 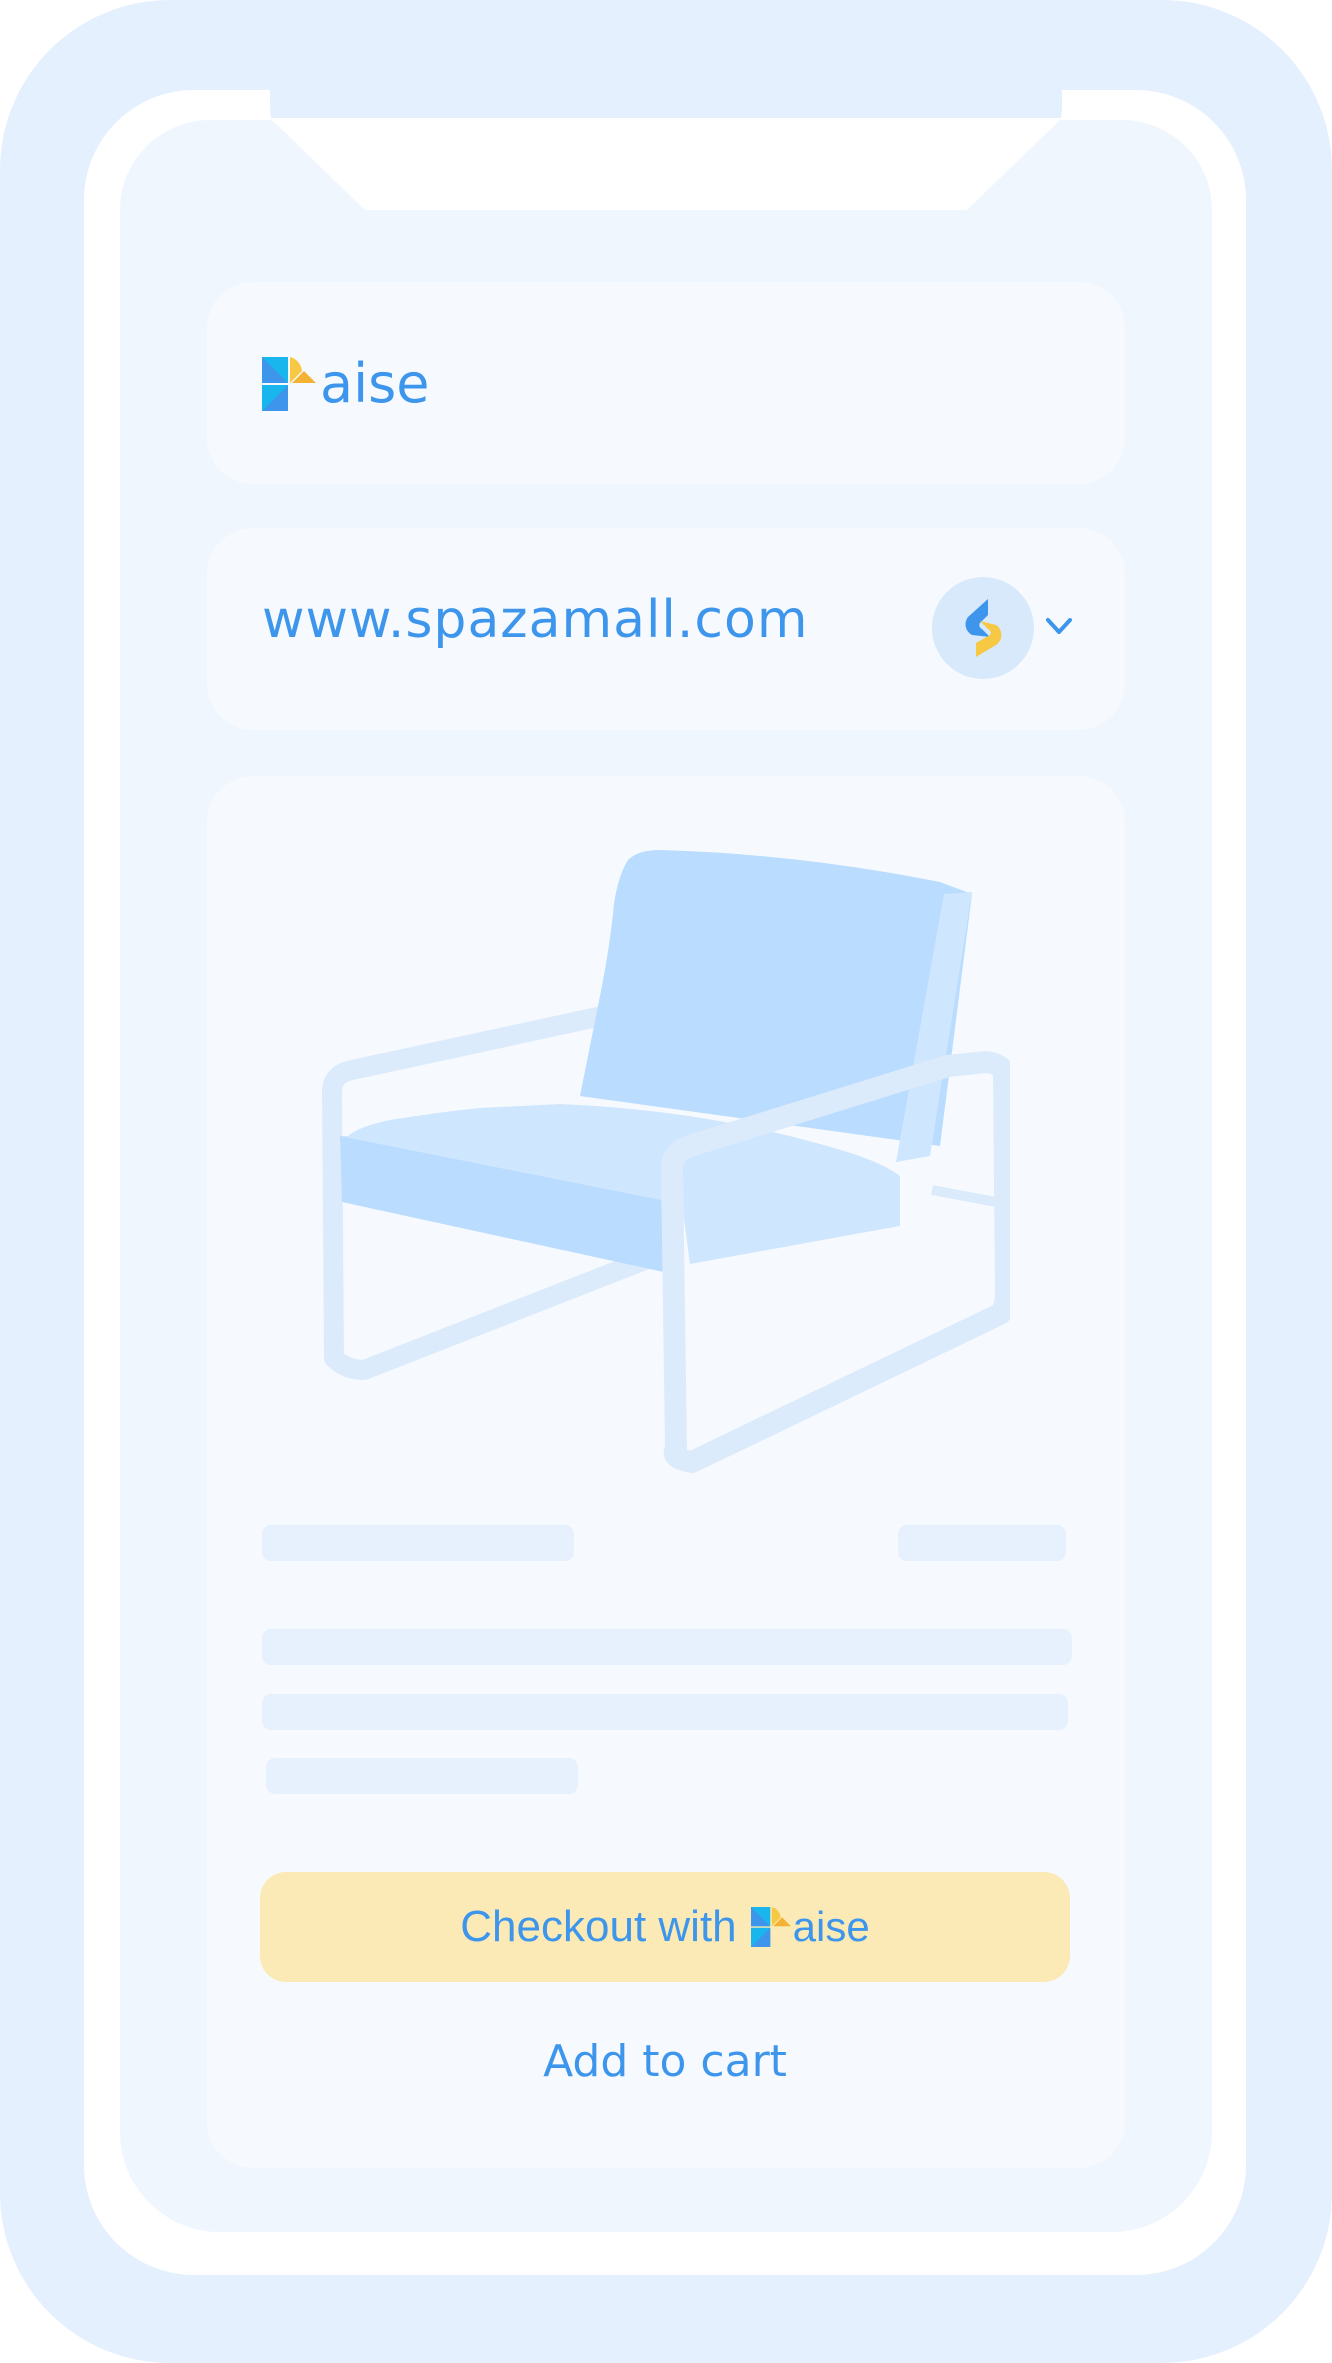 I want to click on paise-logo-small: aise, so click(x=810, y=1927).